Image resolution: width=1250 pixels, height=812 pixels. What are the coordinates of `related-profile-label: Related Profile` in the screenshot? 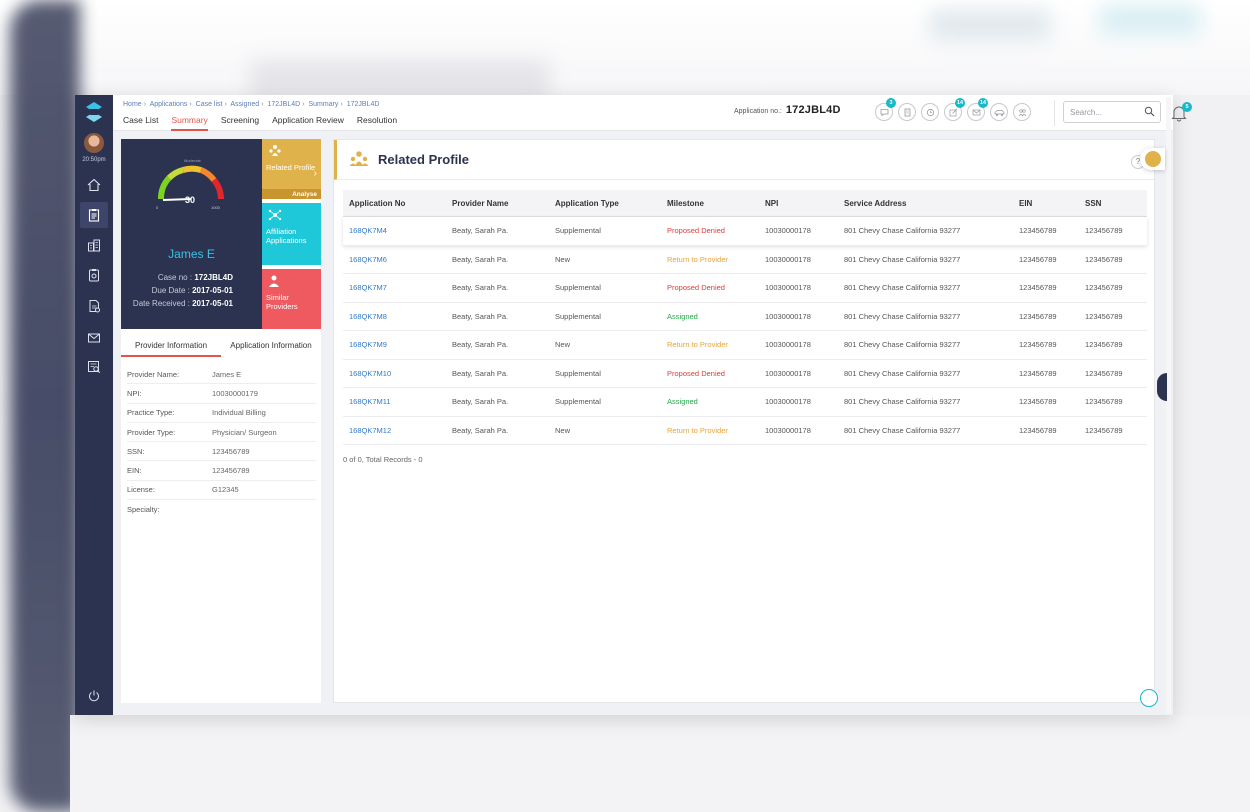 It's located at (291, 167).